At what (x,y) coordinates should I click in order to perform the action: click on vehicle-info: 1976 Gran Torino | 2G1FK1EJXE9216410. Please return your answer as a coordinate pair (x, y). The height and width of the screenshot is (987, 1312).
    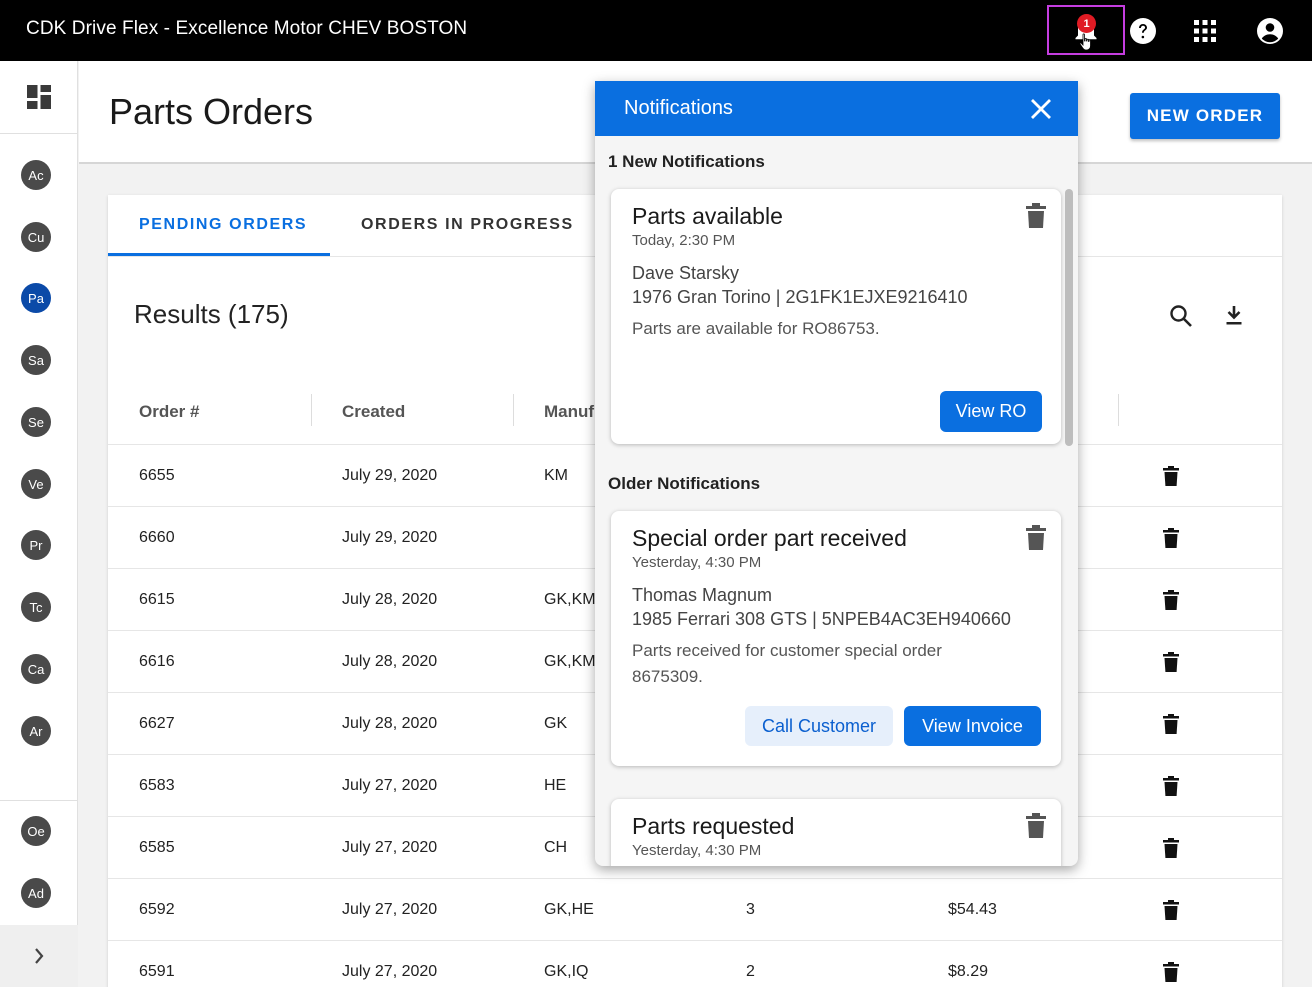
    Looking at the image, I should click on (800, 297).